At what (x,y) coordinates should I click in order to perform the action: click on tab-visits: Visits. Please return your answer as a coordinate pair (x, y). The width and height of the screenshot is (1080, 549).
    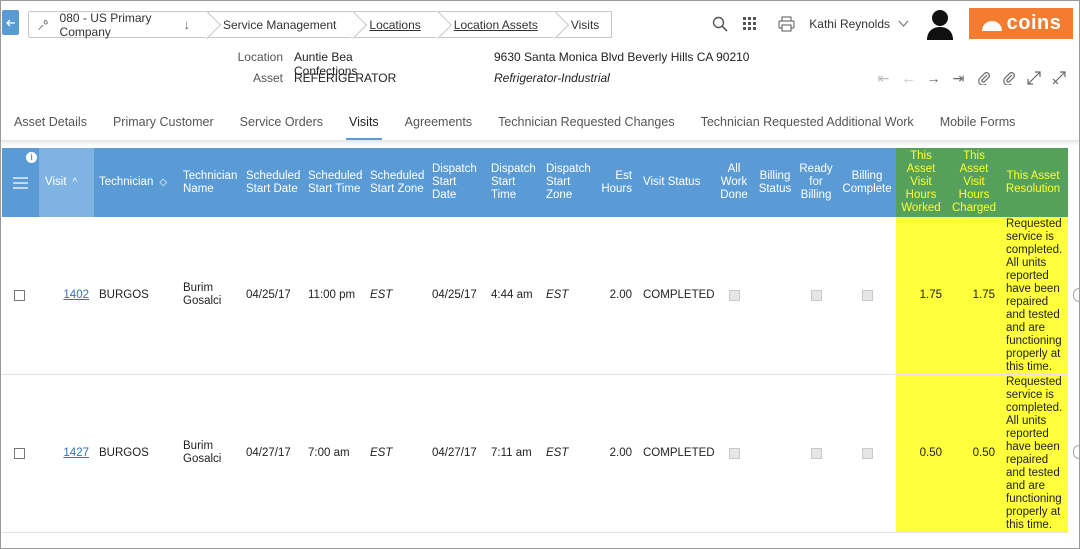
    Looking at the image, I should click on (364, 122).